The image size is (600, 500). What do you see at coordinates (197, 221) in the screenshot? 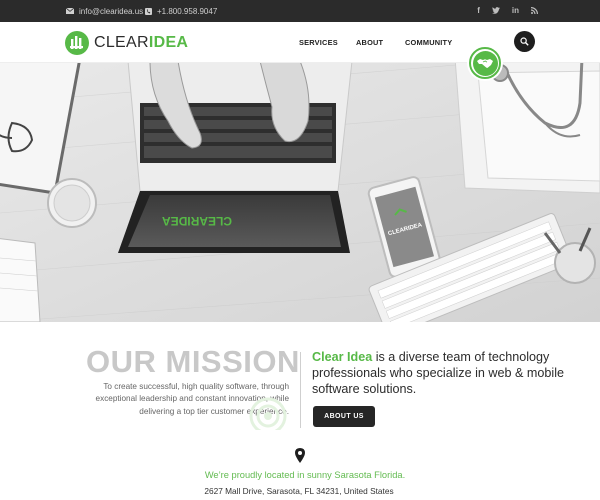
I see `laptop-screen-logo: CLEARIDEA` at bounding box center [197, 221].